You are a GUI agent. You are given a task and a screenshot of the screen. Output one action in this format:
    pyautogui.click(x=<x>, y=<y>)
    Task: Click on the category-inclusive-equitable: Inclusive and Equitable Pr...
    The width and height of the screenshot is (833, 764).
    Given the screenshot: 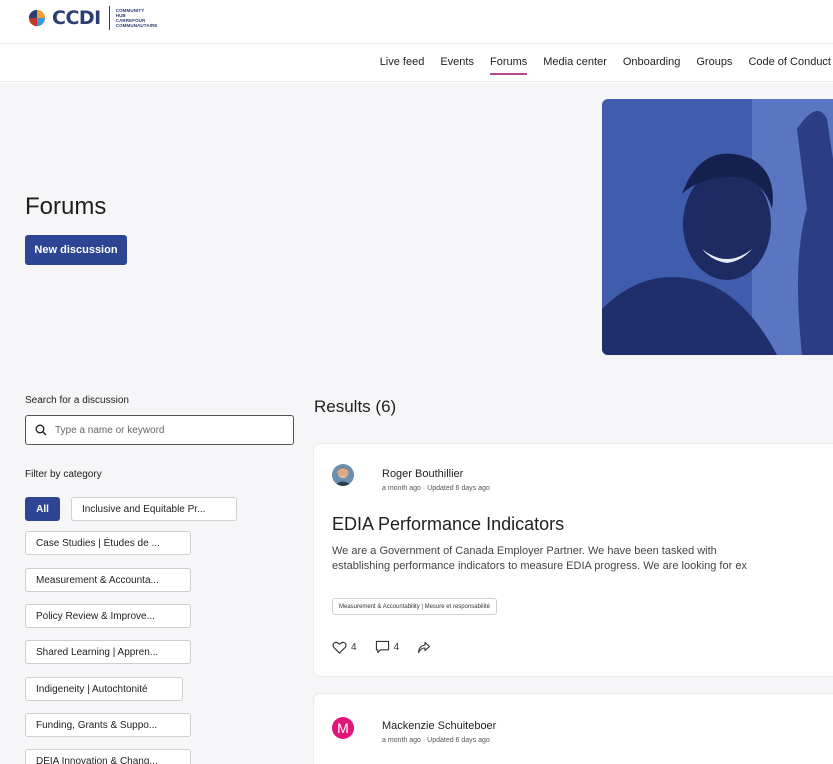 What is the action you would take?
    pyautogui.click(x=154, y=509)
    